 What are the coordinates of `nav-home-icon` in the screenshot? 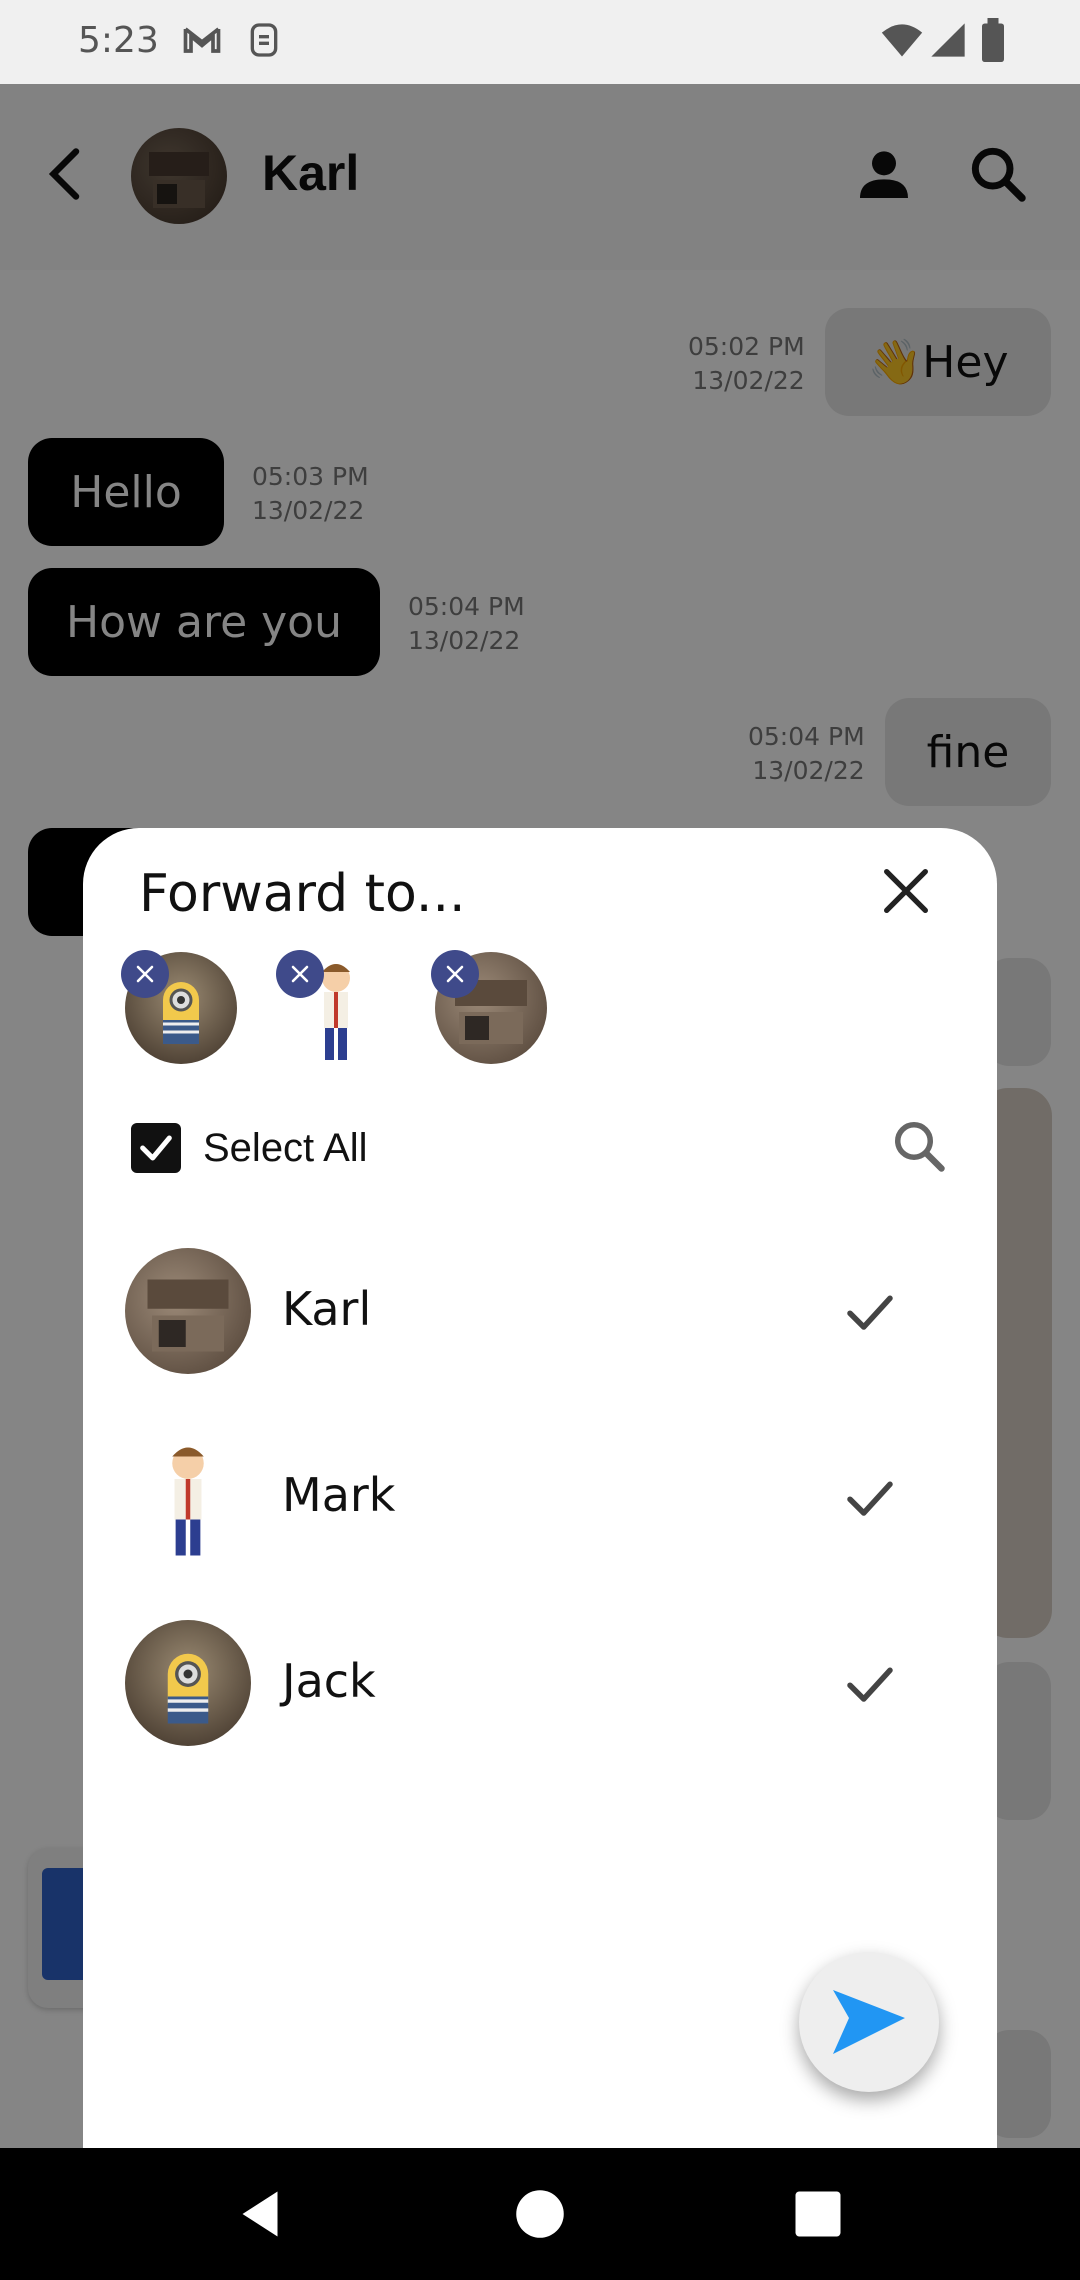 It's located at (540, 2214).